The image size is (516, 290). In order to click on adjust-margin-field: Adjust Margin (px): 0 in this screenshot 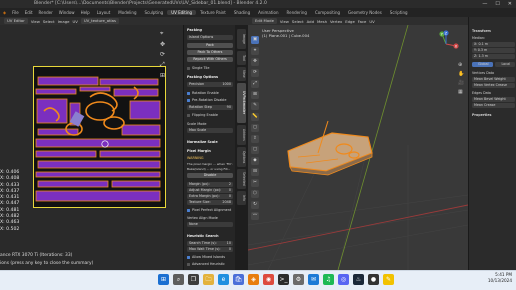, I will do `click(210, 190)`.